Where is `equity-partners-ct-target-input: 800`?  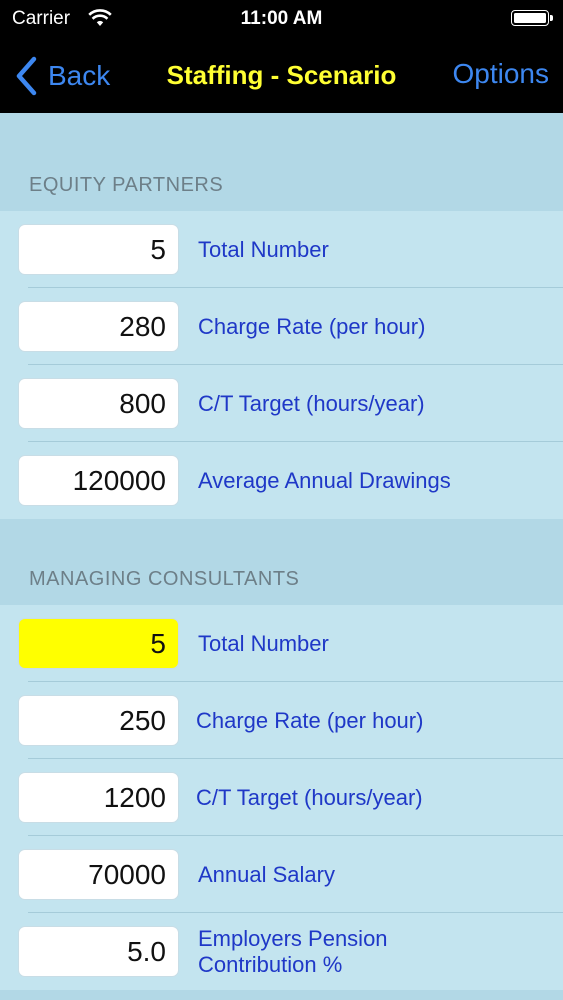 equity-partners-ct-target-input: 800 is located at coordinates (98, 403).